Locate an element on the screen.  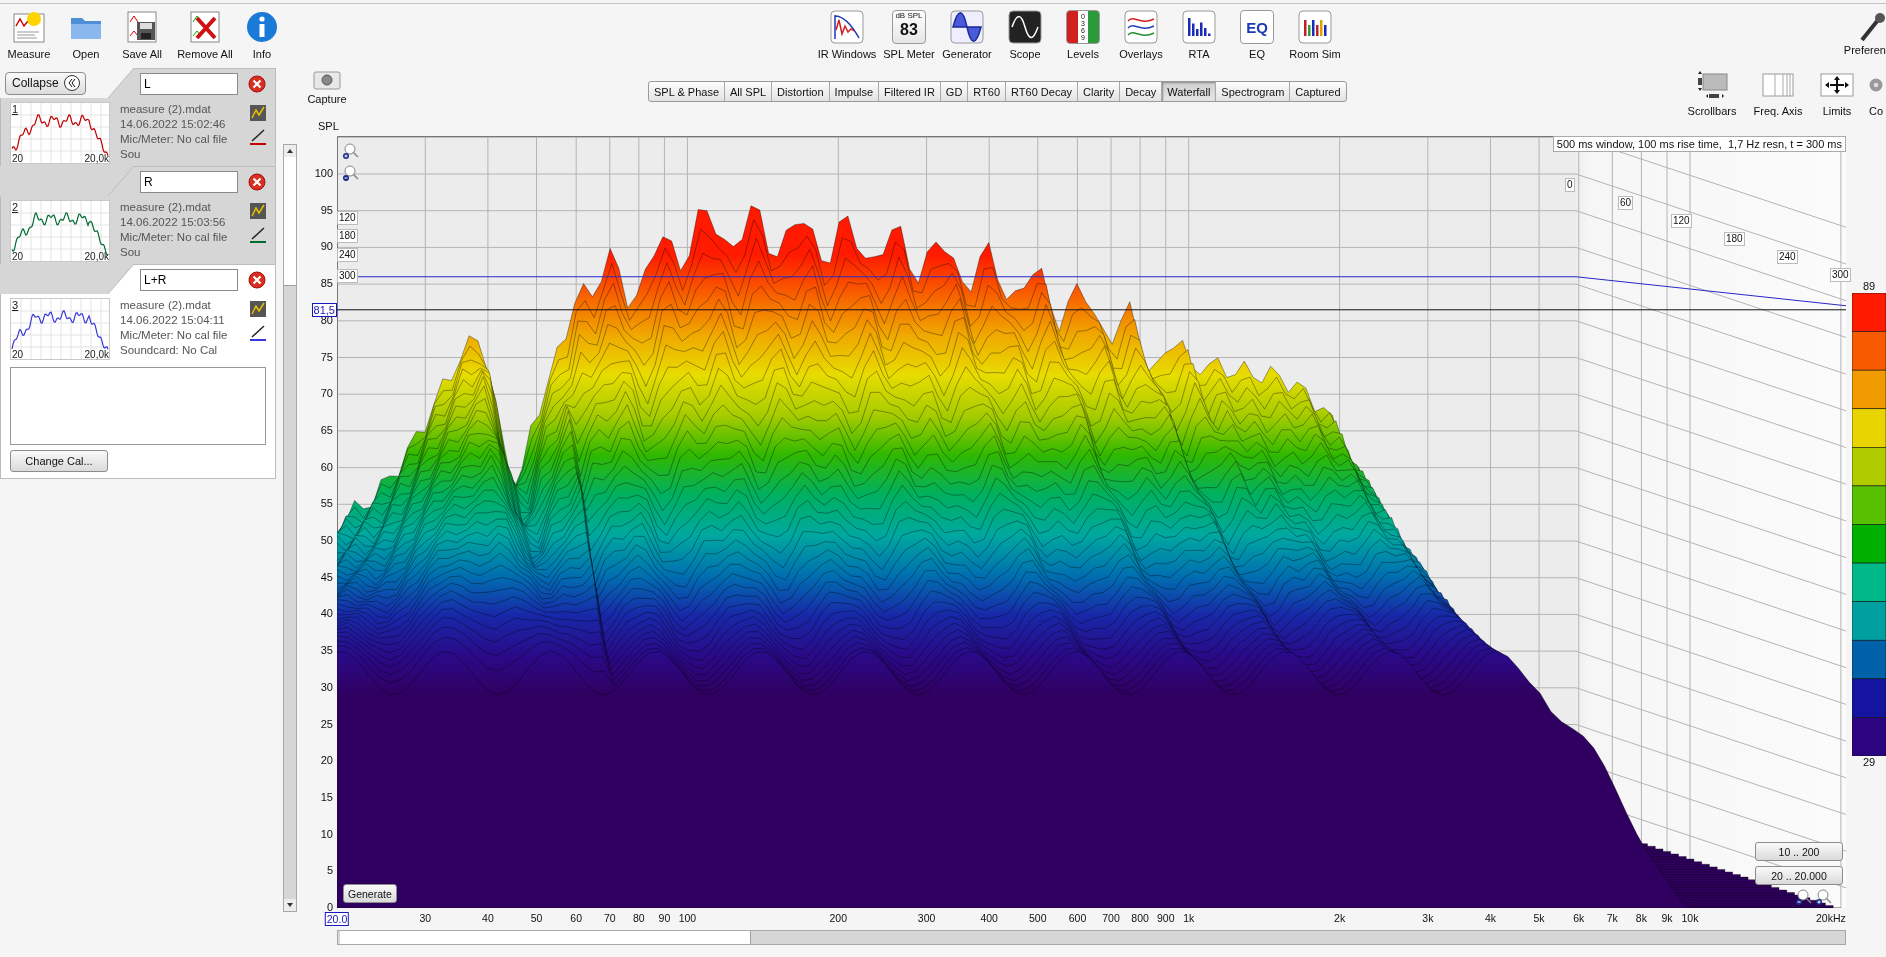
measurement-card: R is located at coordinates (205, 181).